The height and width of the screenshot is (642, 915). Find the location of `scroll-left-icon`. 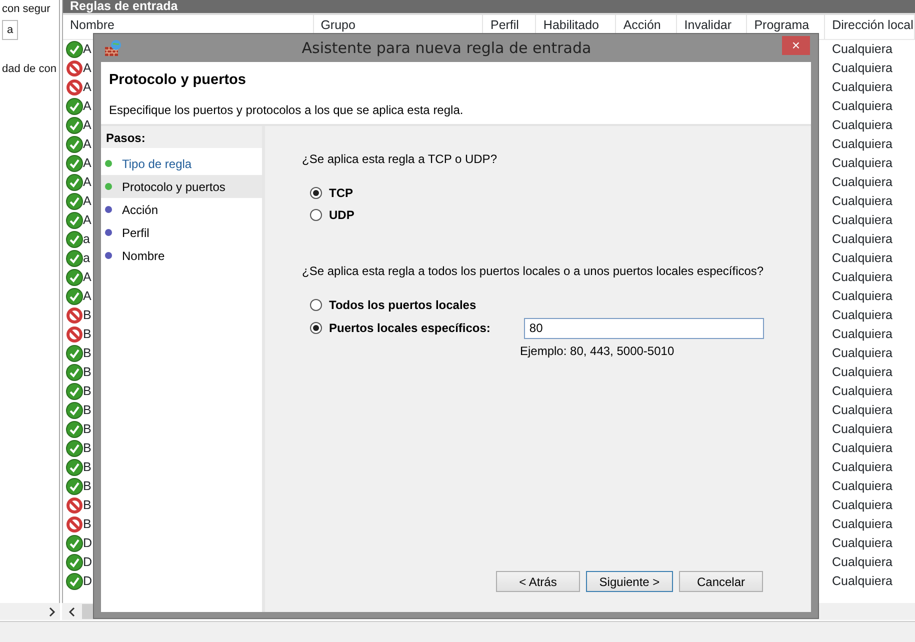

scroll-left-icon is located at coordinates (72, 611).